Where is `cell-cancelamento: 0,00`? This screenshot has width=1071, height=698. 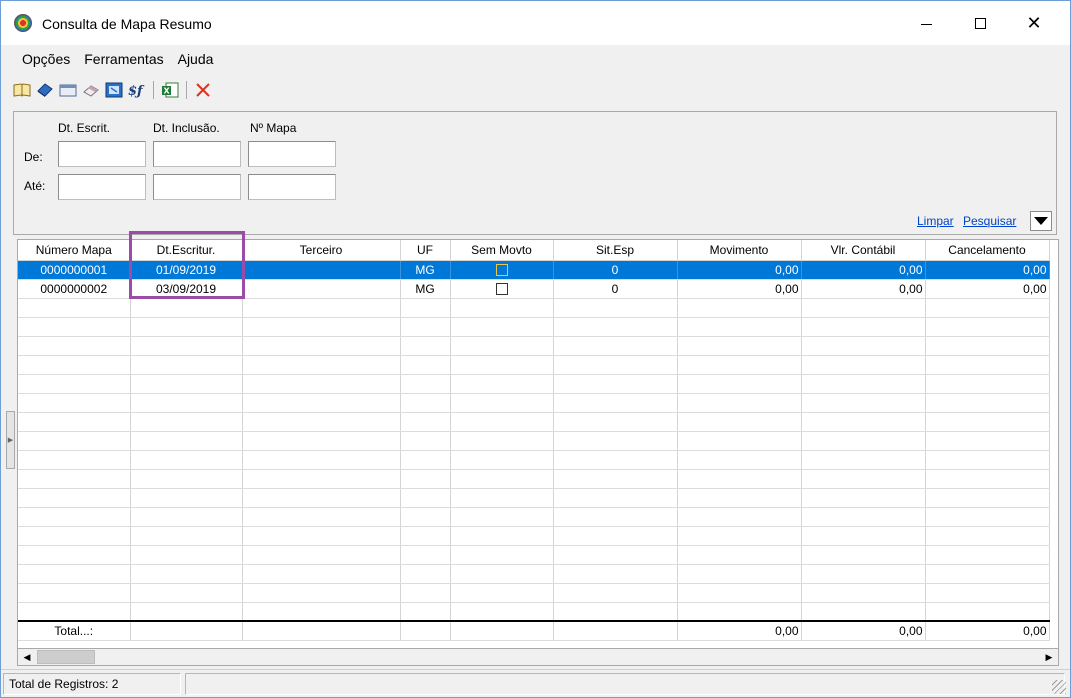 cell-cancelamento: 0,00 is located at coordinates (987, 270).